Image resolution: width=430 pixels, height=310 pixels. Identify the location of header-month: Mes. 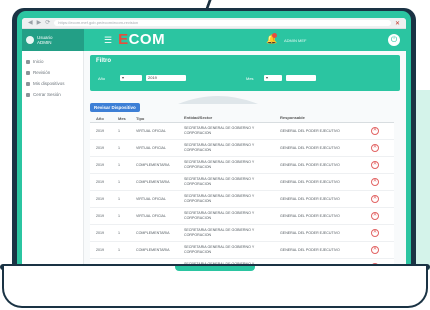
(123, 118).